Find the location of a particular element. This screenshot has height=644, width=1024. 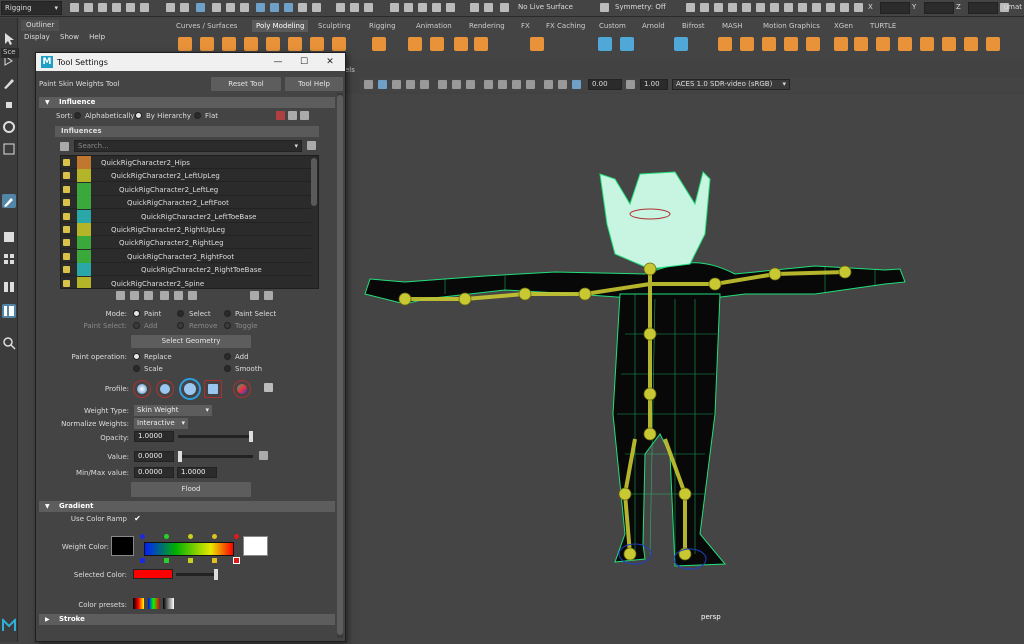

shelf-tool-11-icon is located at coordinates (437, 44).